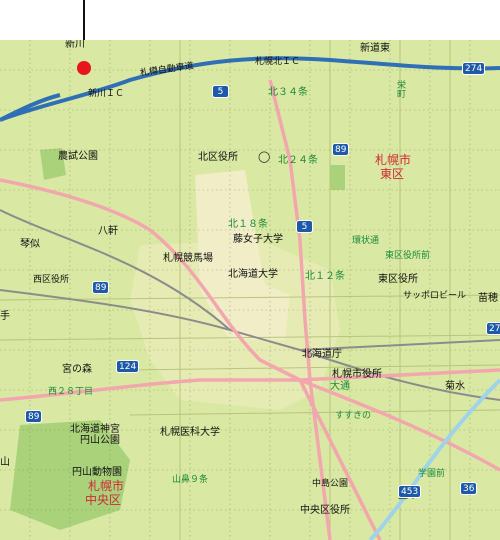  Describe the element at coordinates (322, 354) in the screenshot. I see `label-hokkaido-gov: 北海道庁` at that location.